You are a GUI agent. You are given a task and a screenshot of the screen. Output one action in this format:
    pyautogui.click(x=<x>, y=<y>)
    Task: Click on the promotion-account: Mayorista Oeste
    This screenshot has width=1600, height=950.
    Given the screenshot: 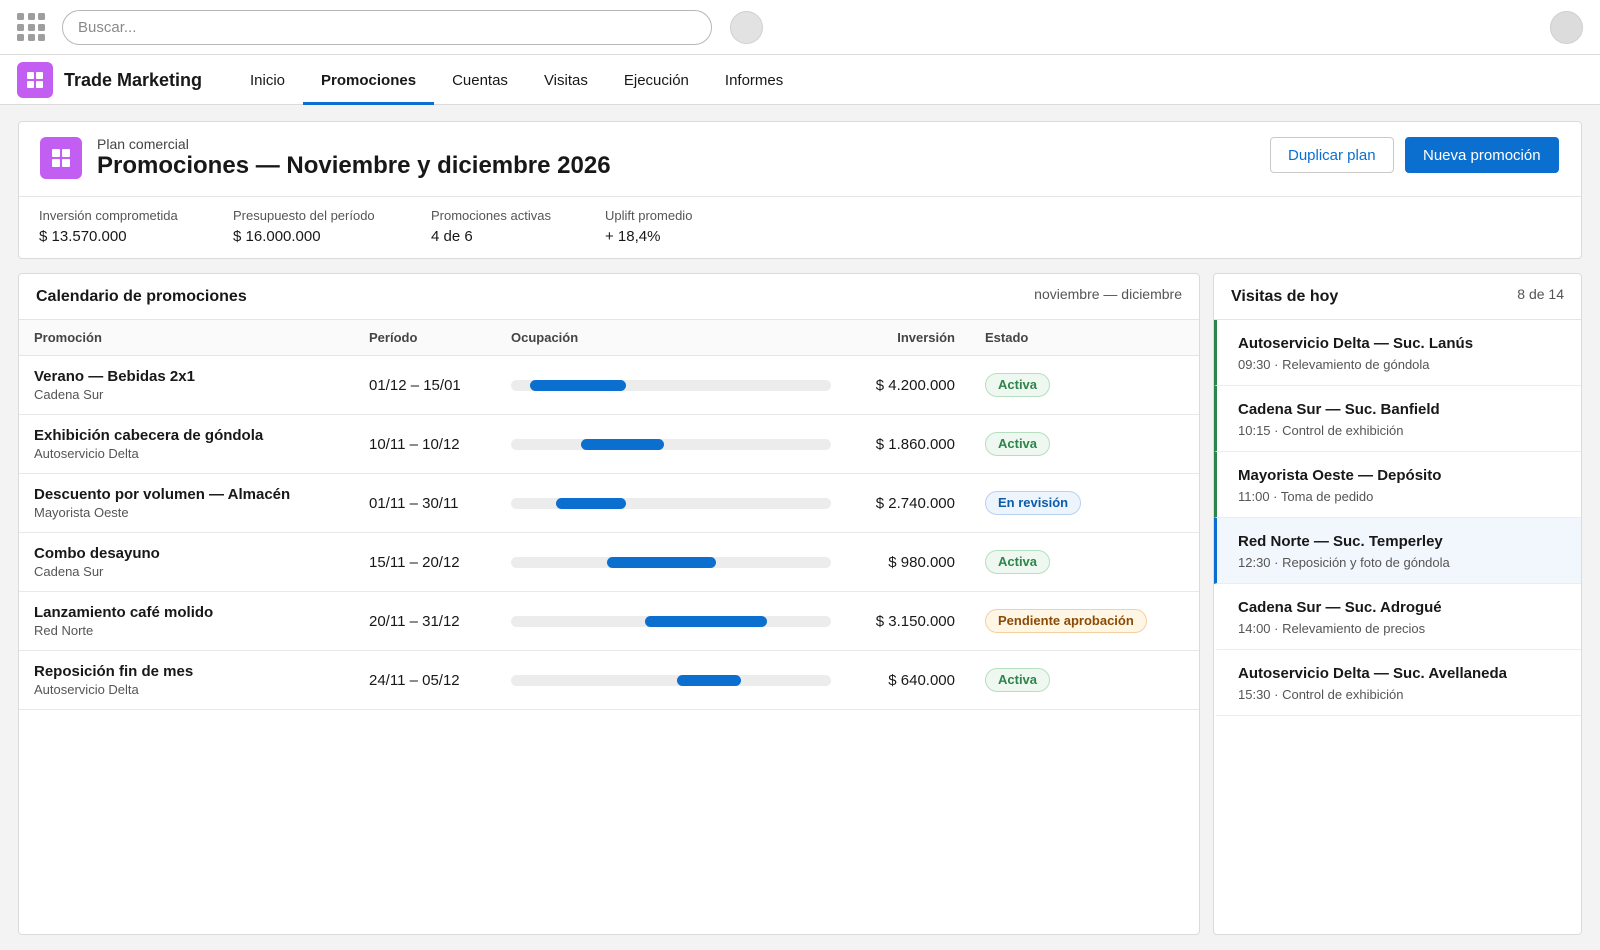 What is the action you would take?
    pyautogui.click(x=81, y=512)
    